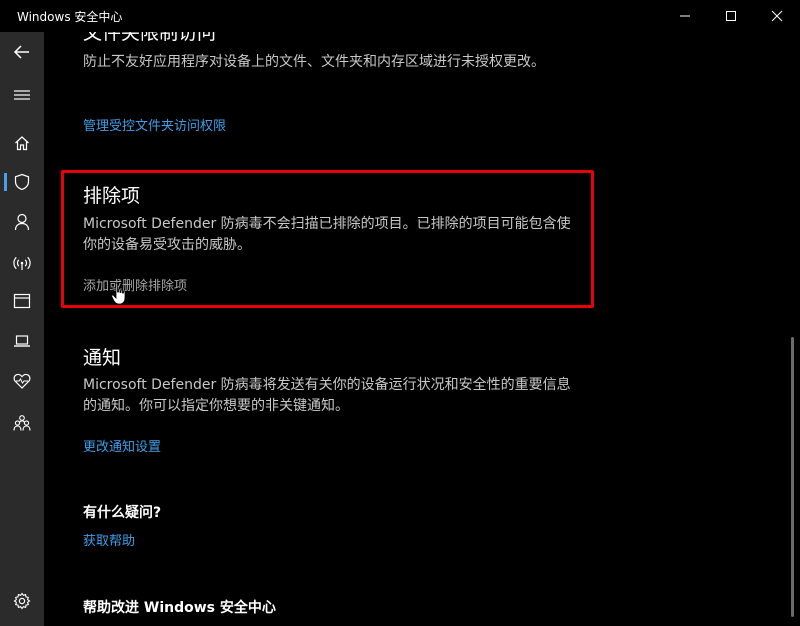  I want to click on sidebar-item-settings, so click(22, 601).